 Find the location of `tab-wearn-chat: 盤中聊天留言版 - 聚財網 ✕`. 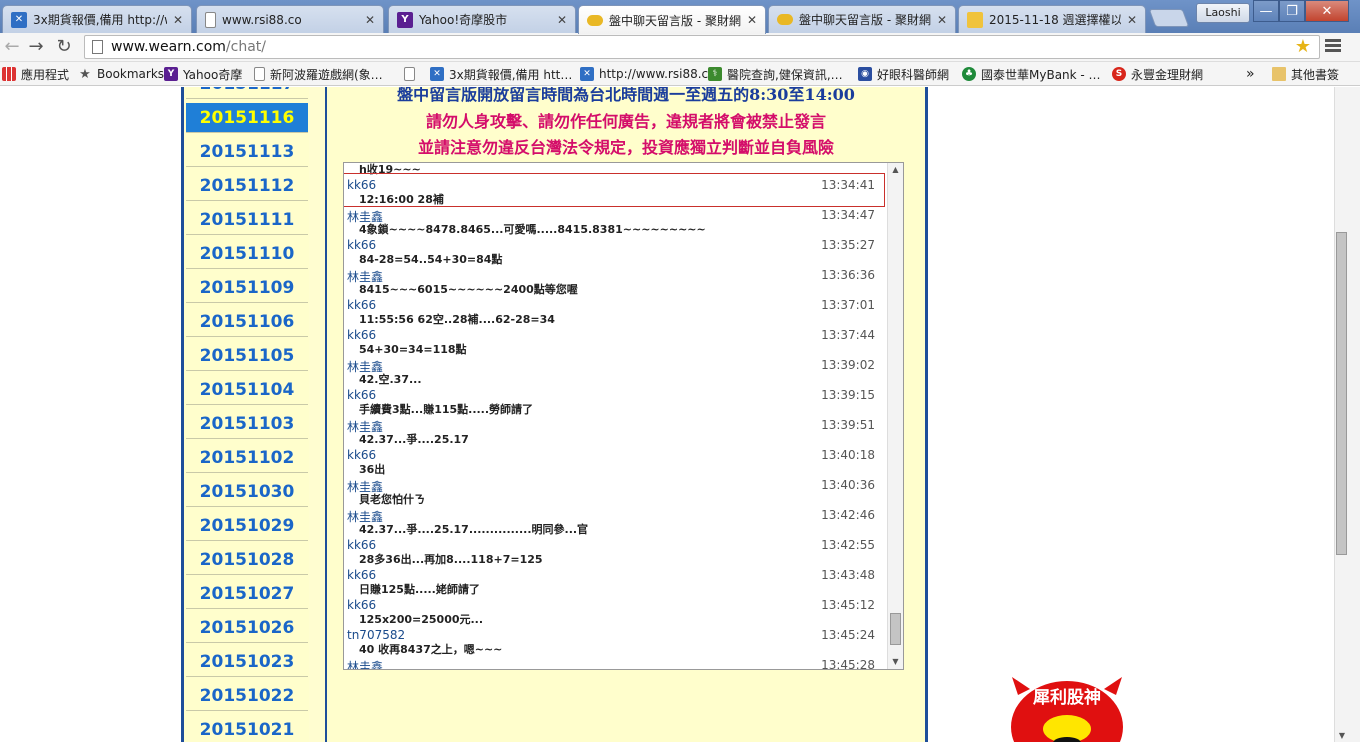

tab-wearn-chat: 盤中聊天留言版 - 聚財網 ✕ is located at coordinates (862, 19).